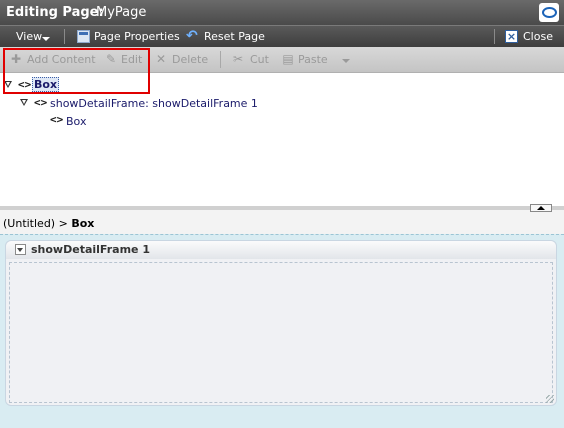  Describe the element at coordinates (131, 59) in the screenshot. I see `edit-button: Edit` at that location.